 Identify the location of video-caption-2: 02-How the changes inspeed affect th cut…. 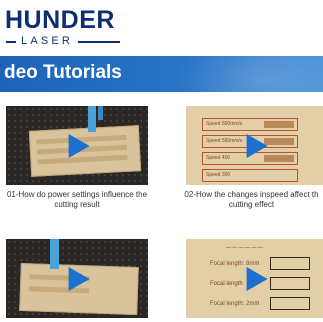
(251, 200).